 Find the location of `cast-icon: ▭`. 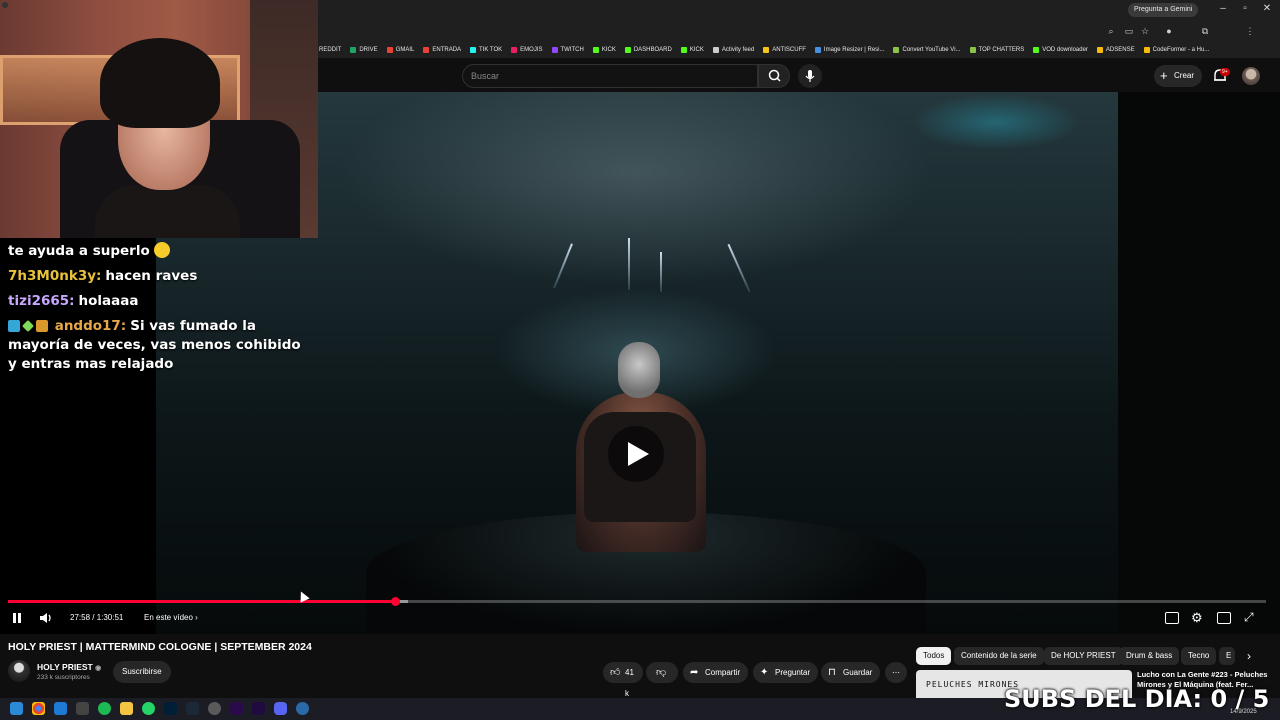

cast-icon: ▭ is located at coordinates (1129, 31).